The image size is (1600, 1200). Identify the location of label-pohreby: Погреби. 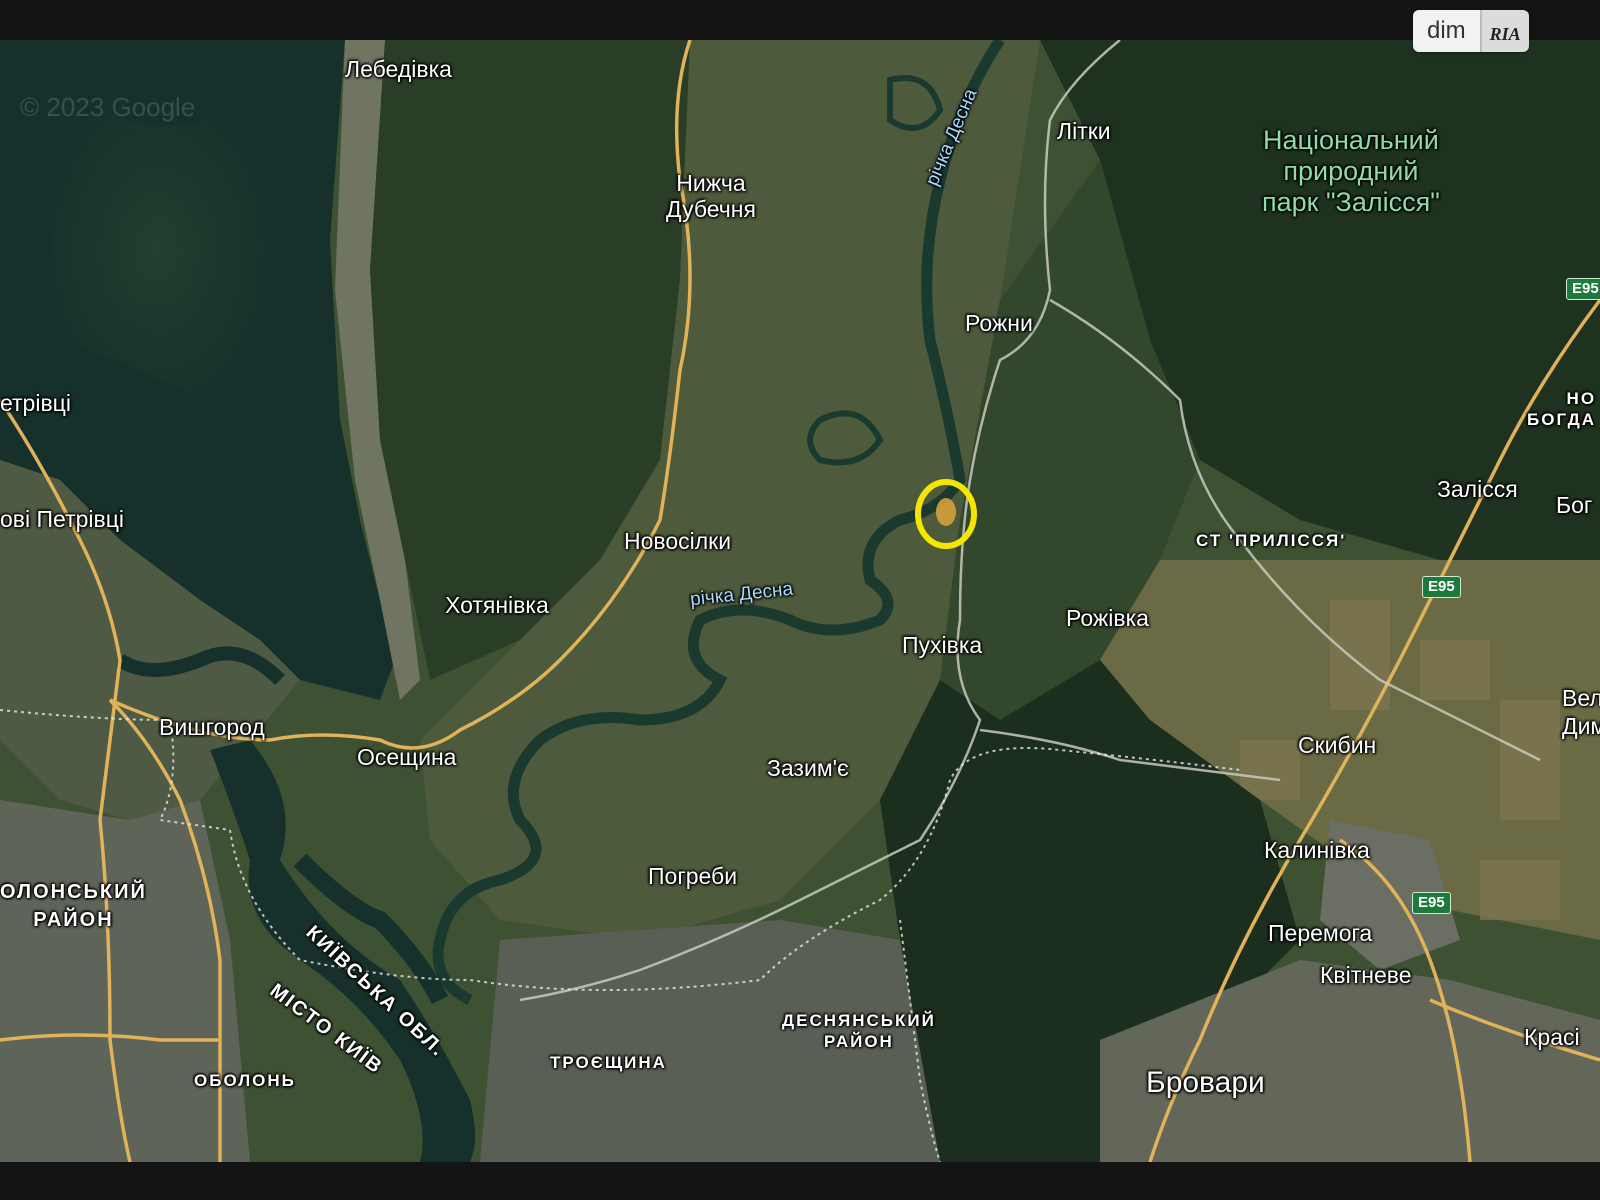
(693, 876).